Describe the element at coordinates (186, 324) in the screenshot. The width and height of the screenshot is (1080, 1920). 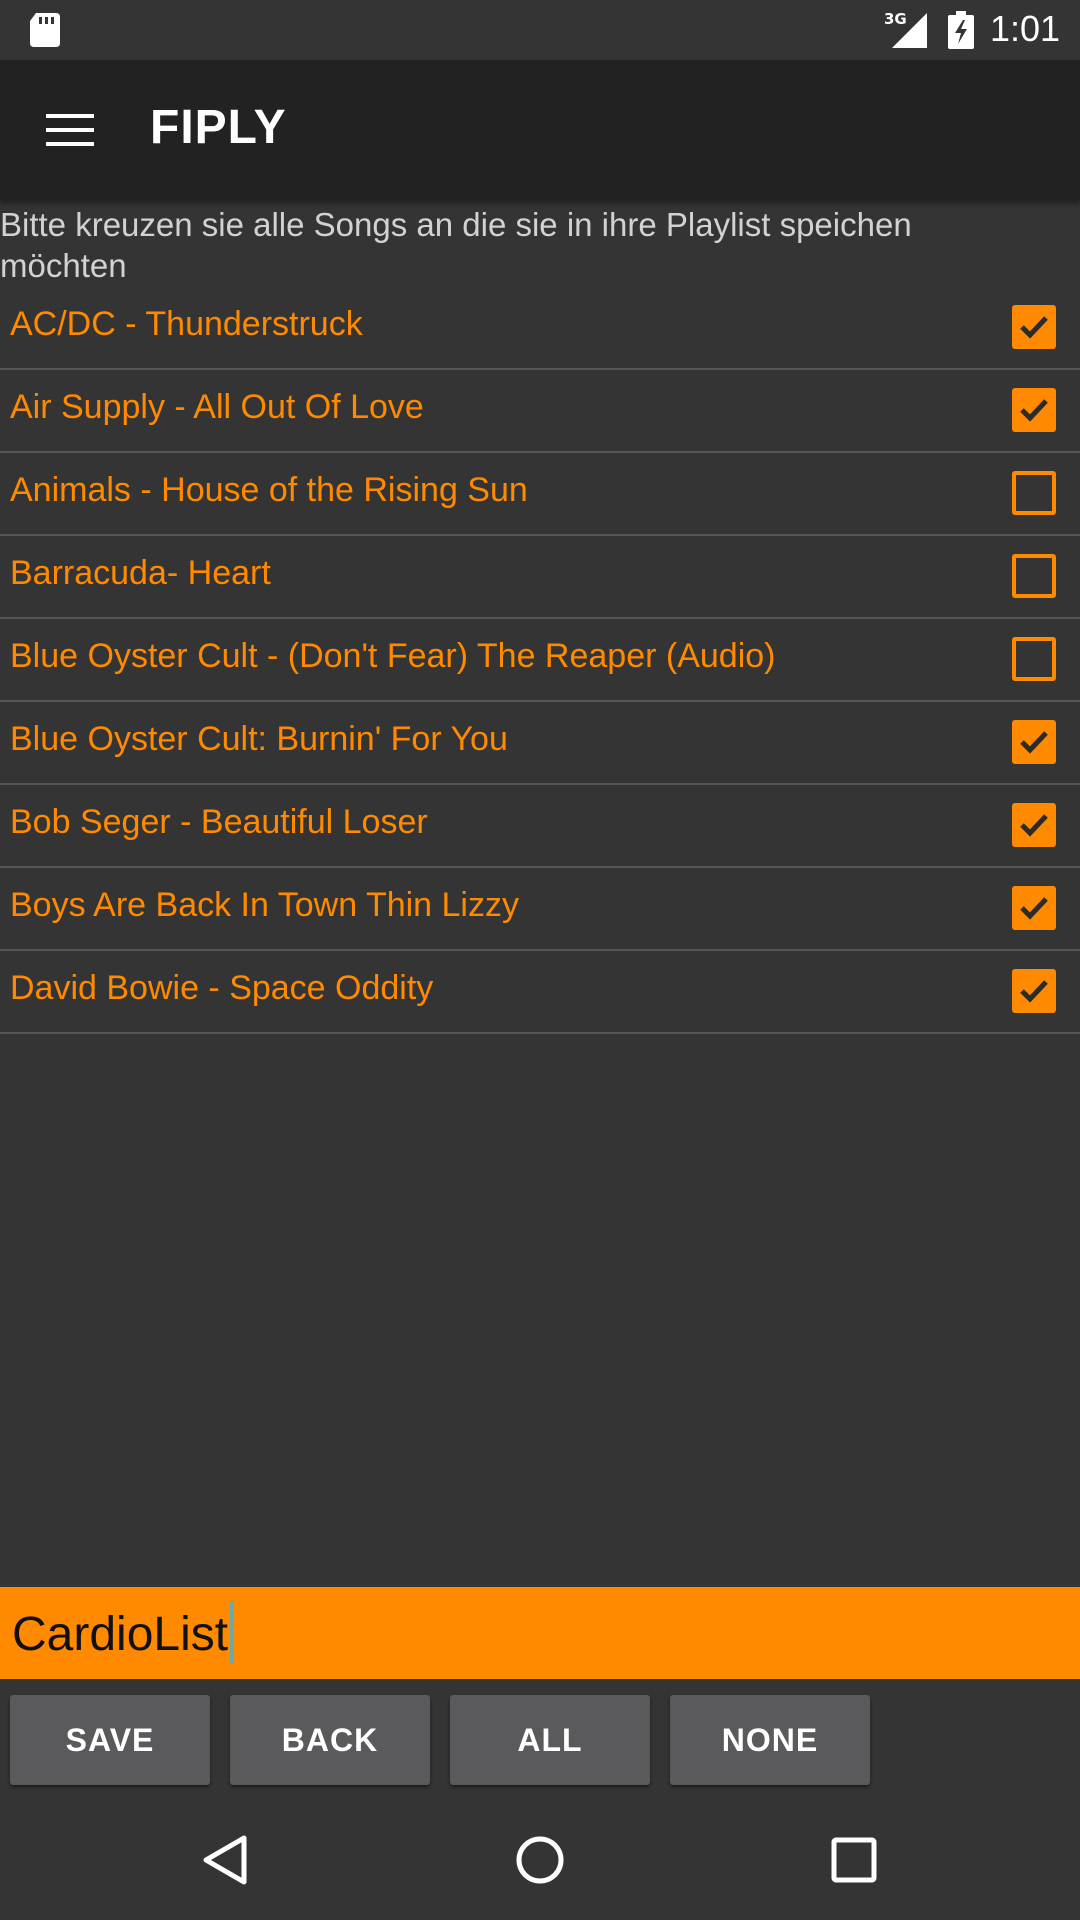
I see `song-title: AC/DC - Thunderstruck` at that location.